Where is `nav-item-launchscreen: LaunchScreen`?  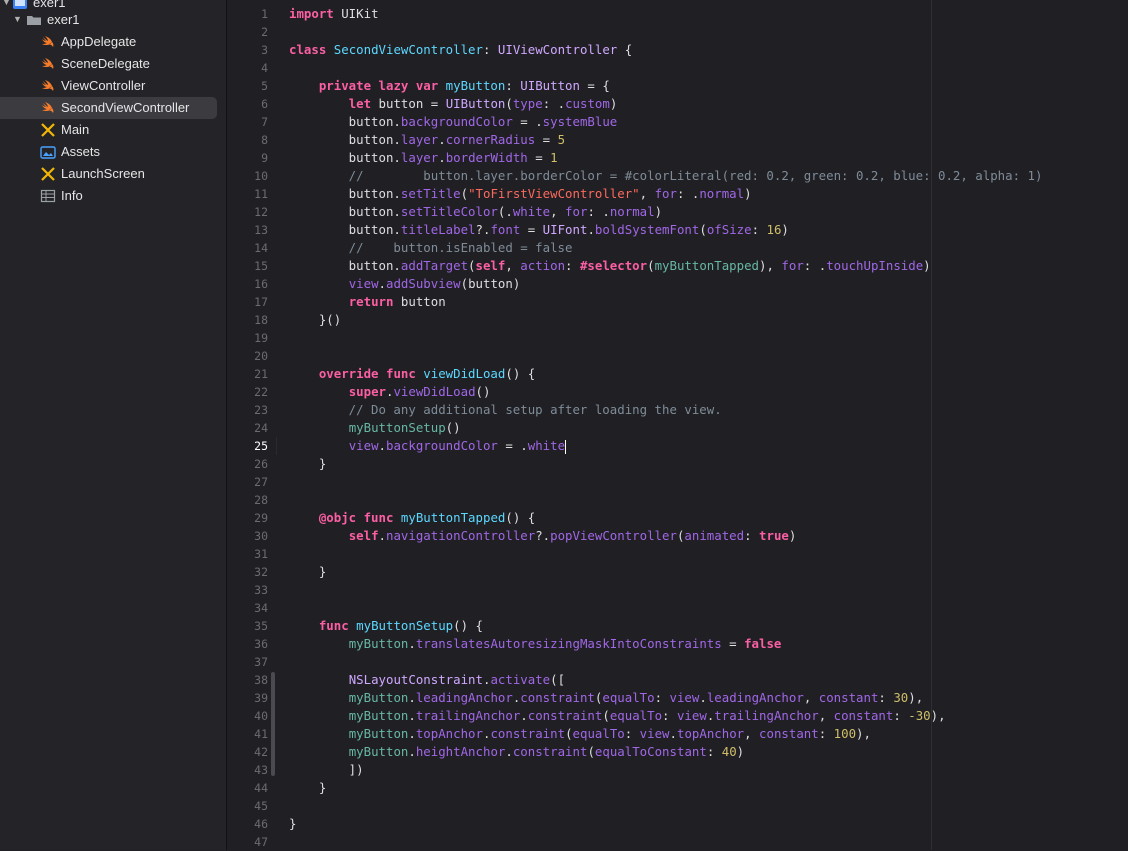
nav-item-launchscreen: LaunchScreen is located at coordinates (108, 174).